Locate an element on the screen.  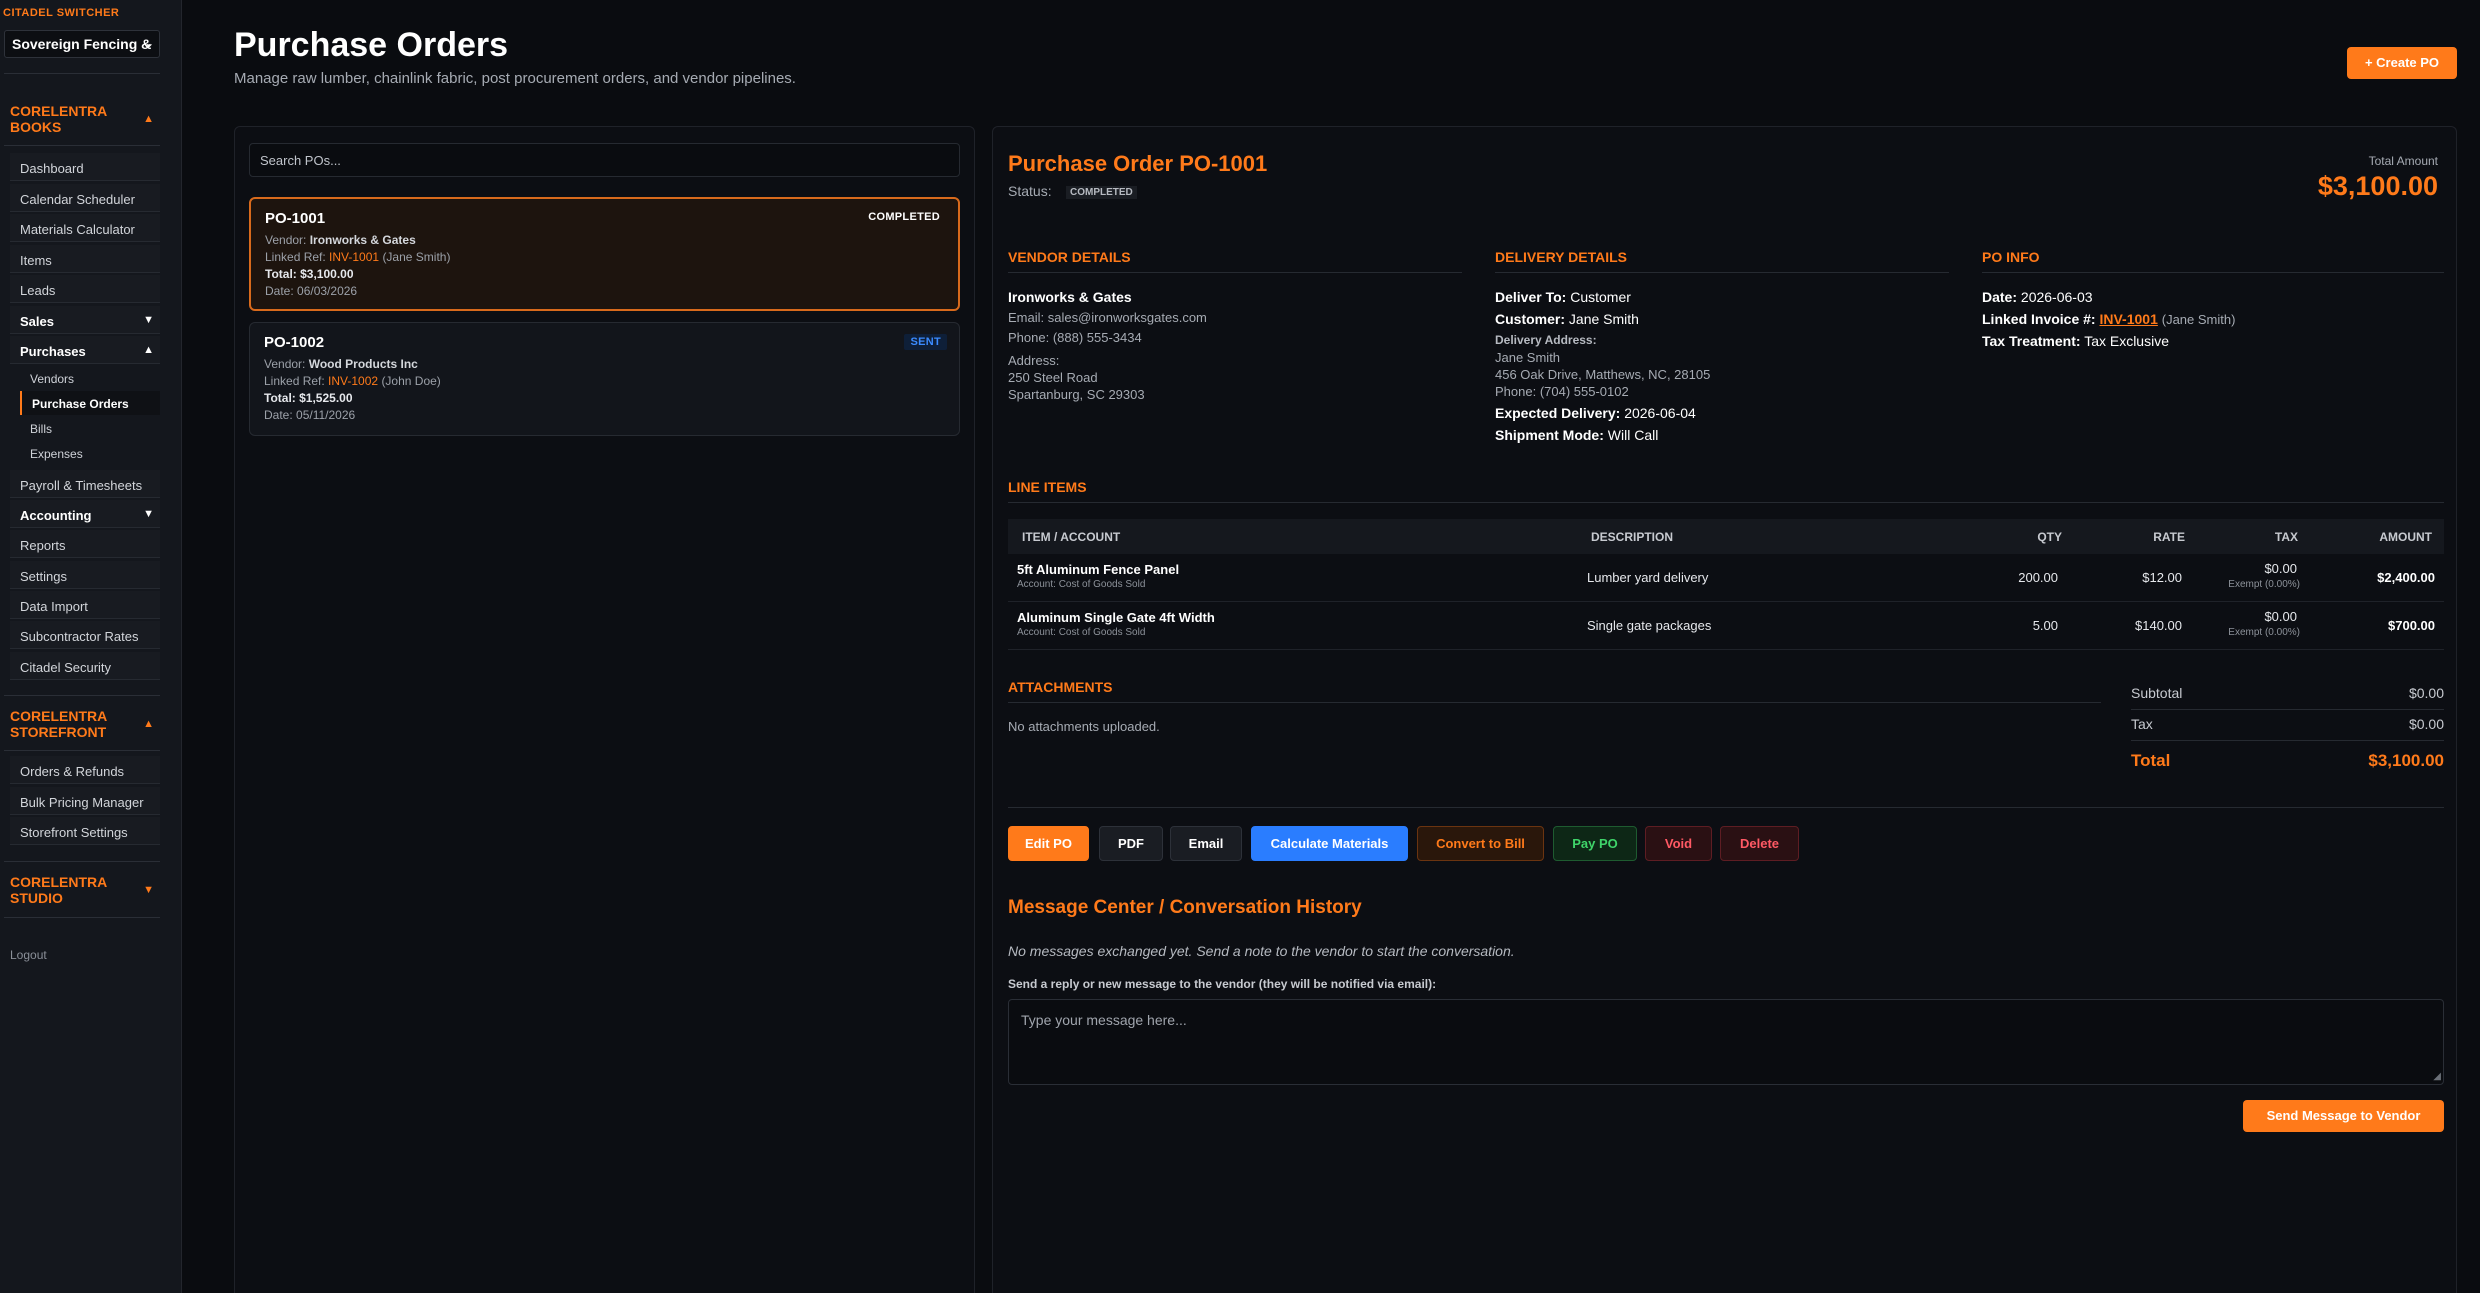
chevron-down-icon: ⌄ is located at coordinates (148, 43).